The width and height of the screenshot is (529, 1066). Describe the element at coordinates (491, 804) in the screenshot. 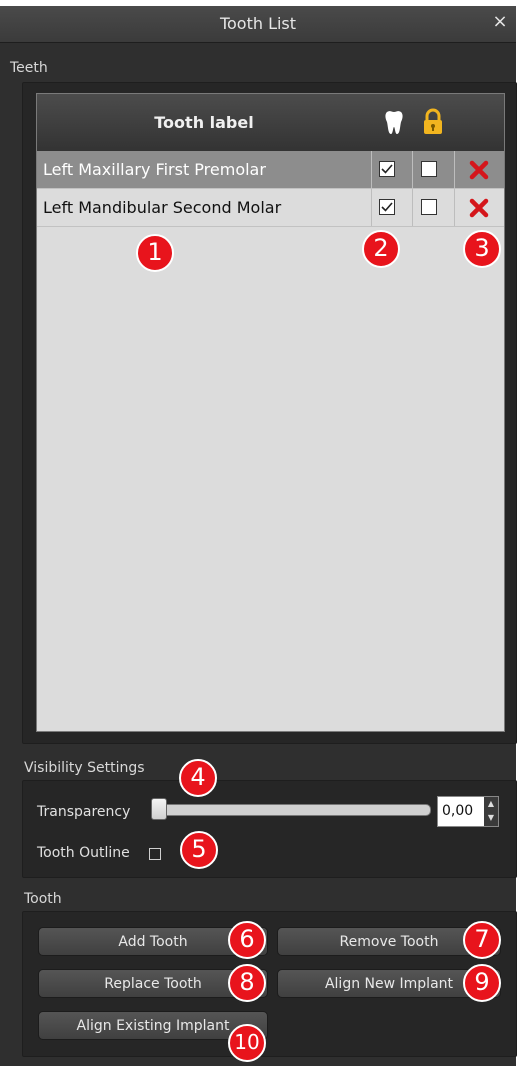

I see `spin-up-icon: ▲` at that location.